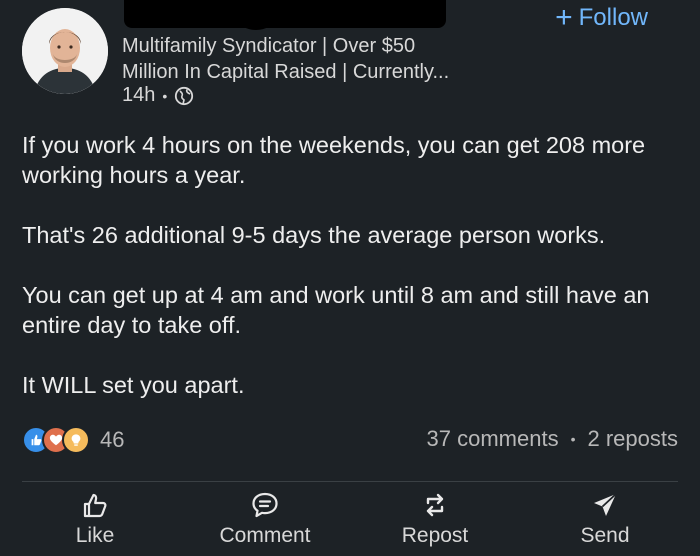 The image size is (700, 556). Describe the element at coordinates (564, 17) in the screenshot. I see `plus-icon: +` at that location.